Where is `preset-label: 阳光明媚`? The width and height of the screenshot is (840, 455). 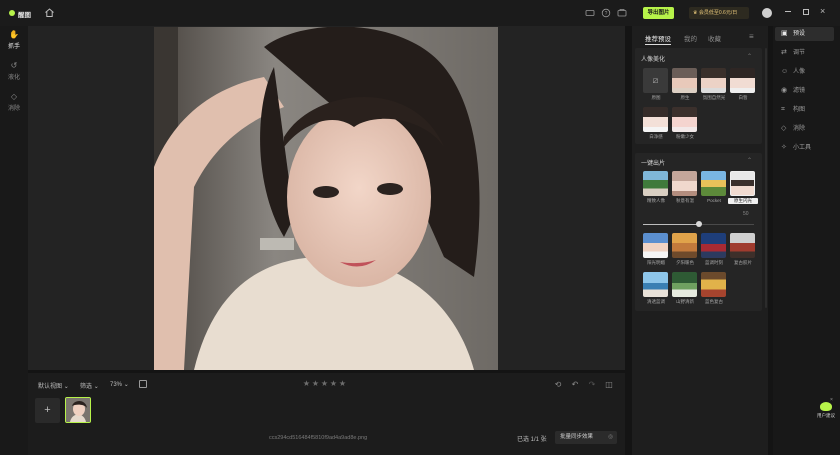 preset-label: 阳光明媚 is located at coordinates (656, 262).